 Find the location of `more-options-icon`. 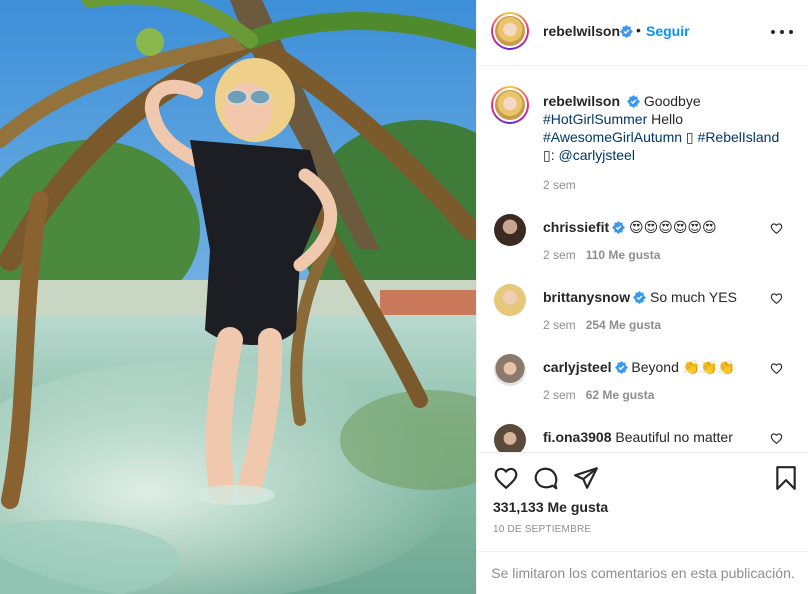

more-options-icon is located at coordinates (782, 32).